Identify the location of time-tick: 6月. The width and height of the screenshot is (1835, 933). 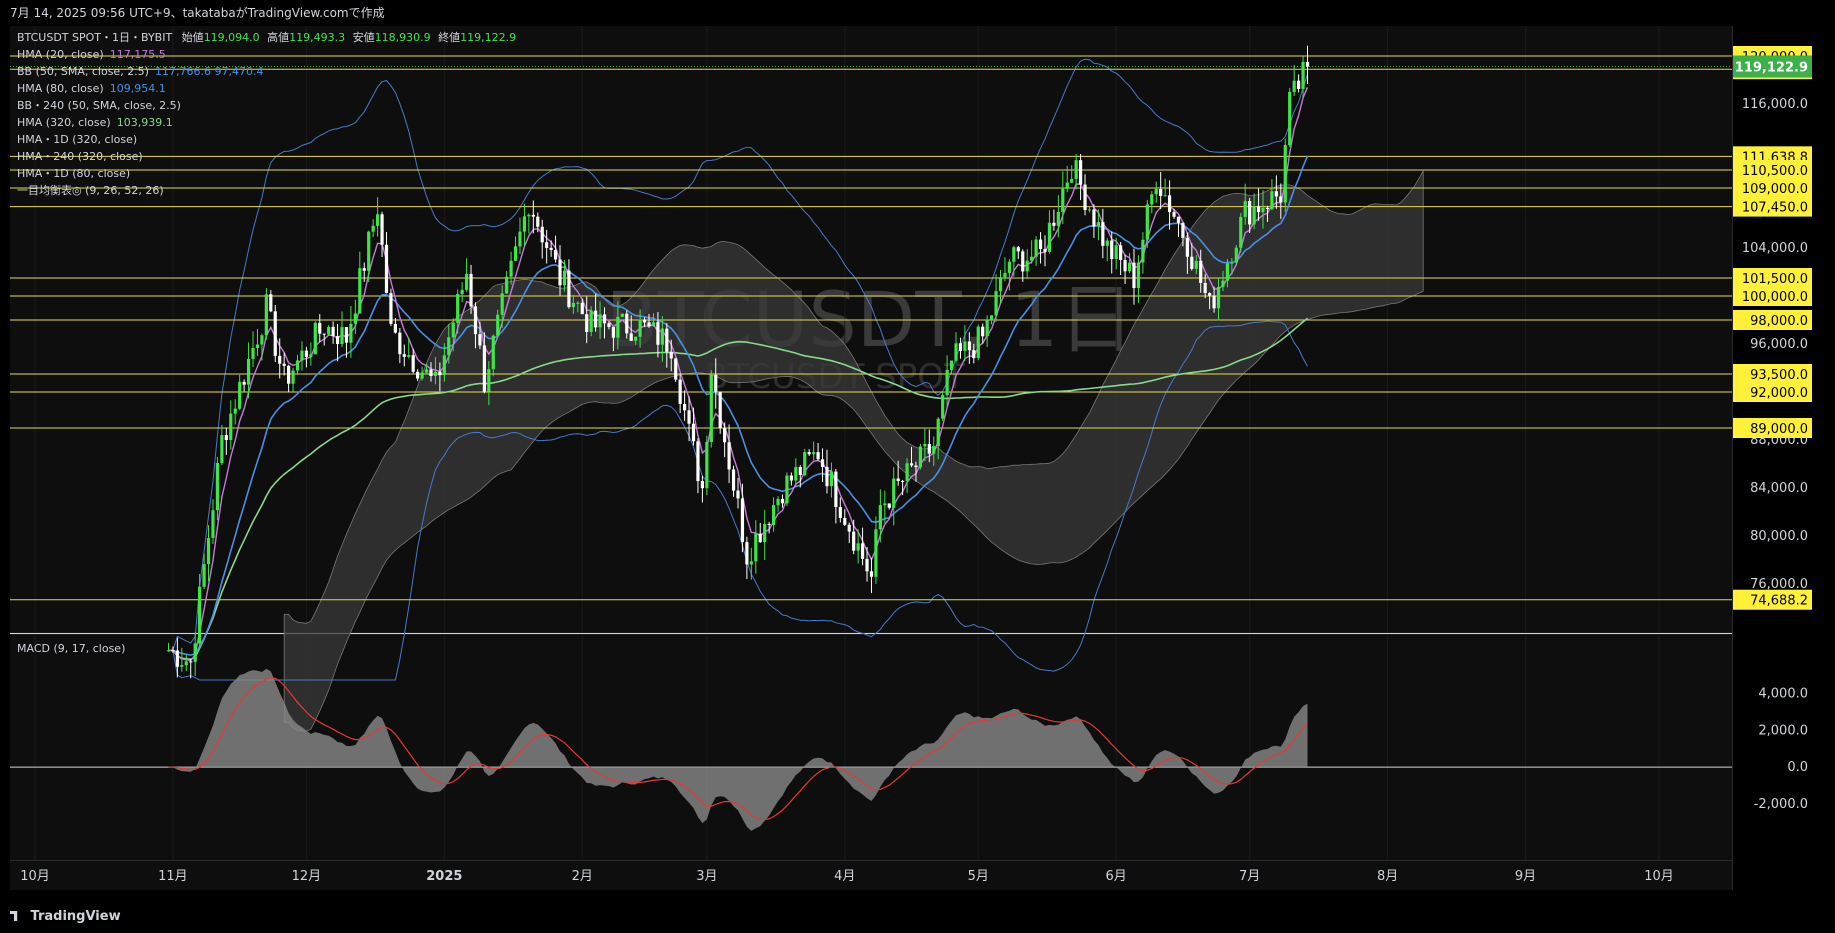
(1116, 876).